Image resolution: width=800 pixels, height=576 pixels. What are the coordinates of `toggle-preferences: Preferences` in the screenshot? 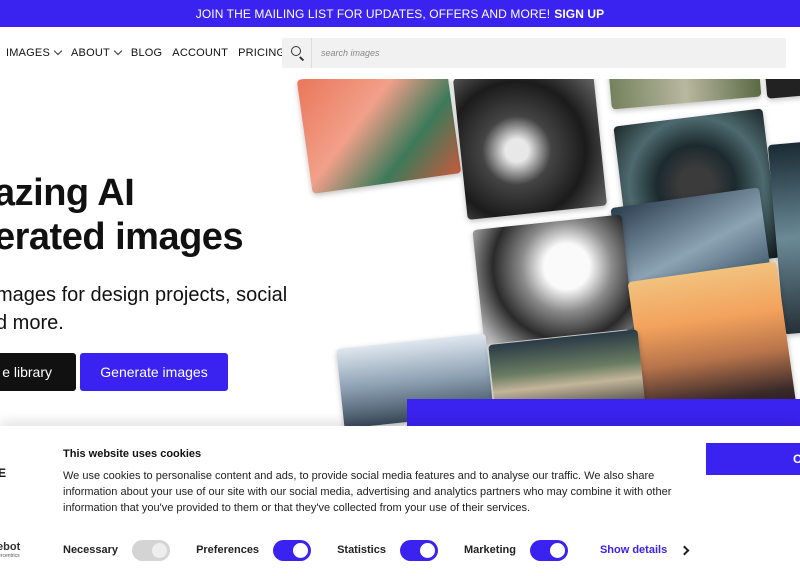 It's located at (254, 550).